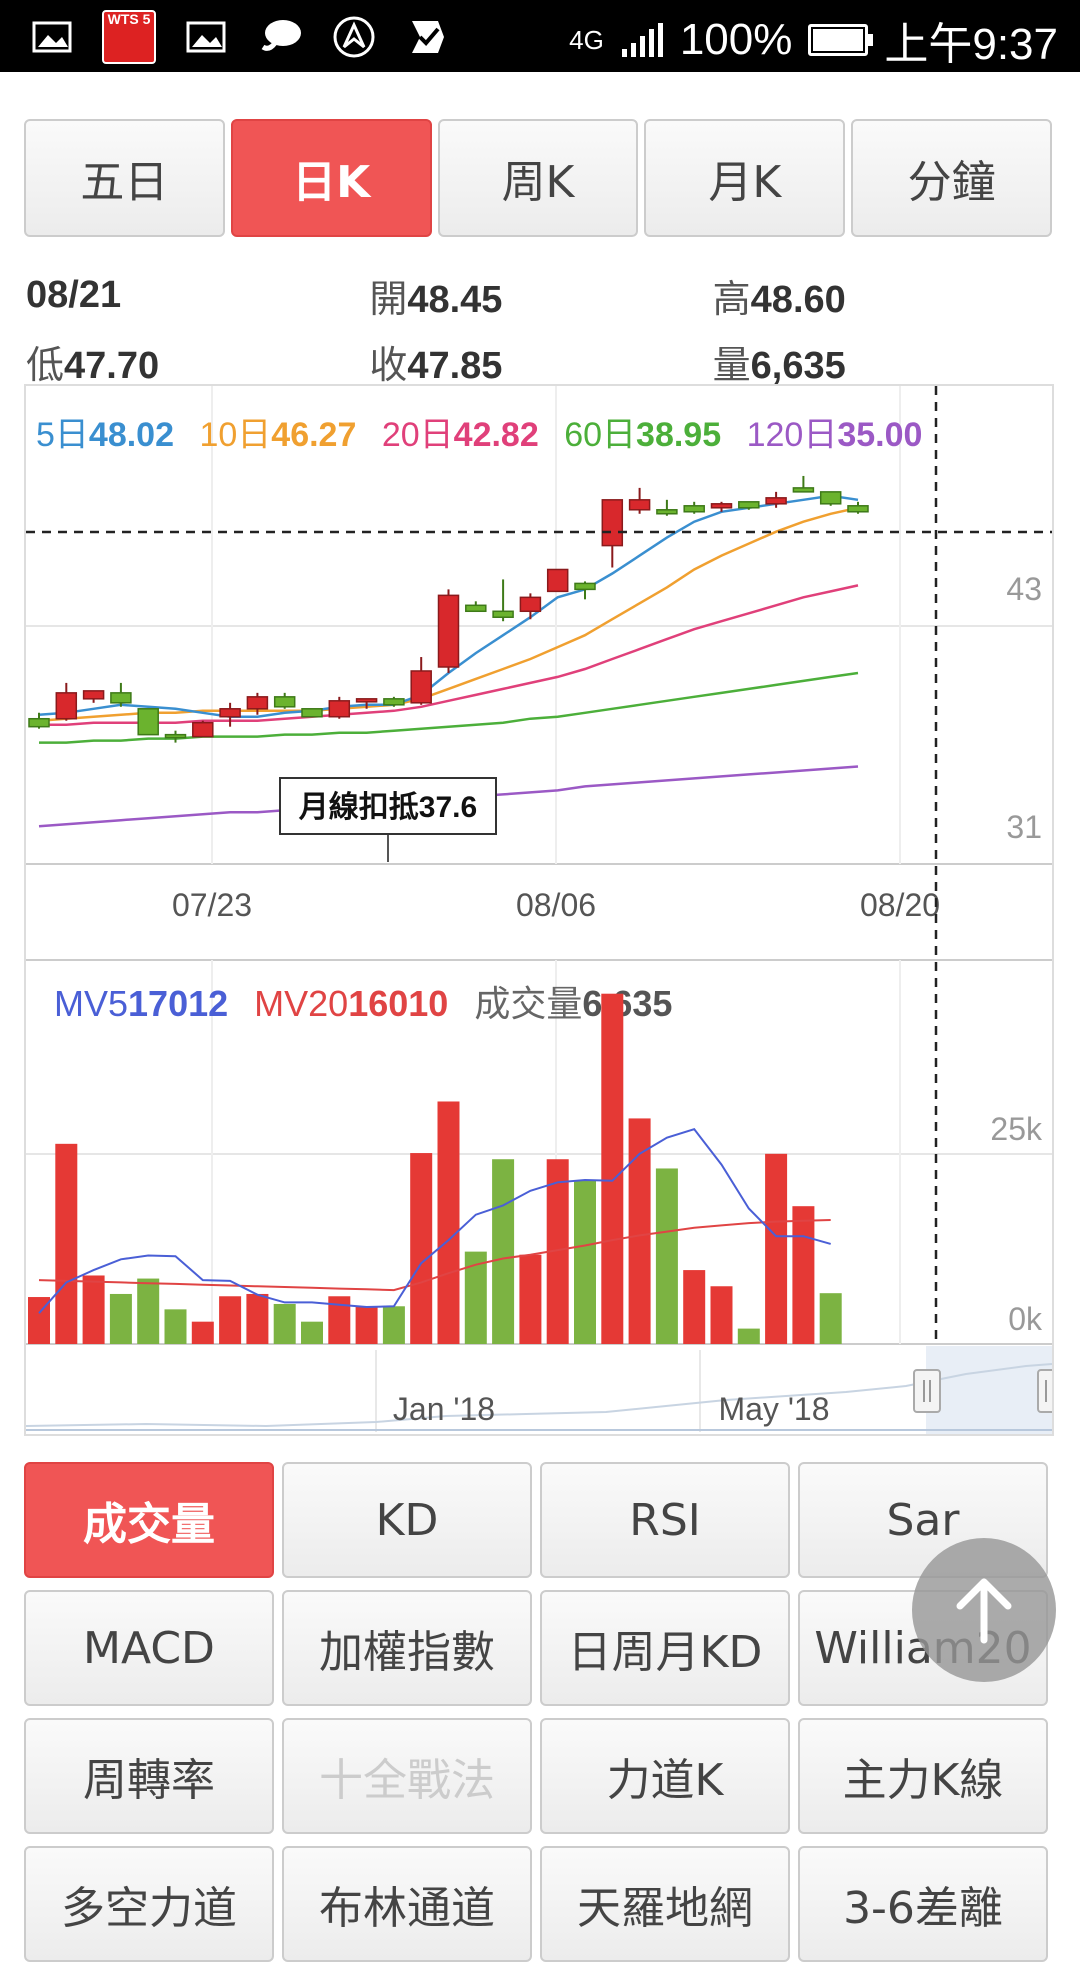 The width and height of the screenshot is (1080, 1962). What do you see at coordinates (62, 435) in the screenshot?
I see `ma5-label: 5日` at bounding box center [62, 435].